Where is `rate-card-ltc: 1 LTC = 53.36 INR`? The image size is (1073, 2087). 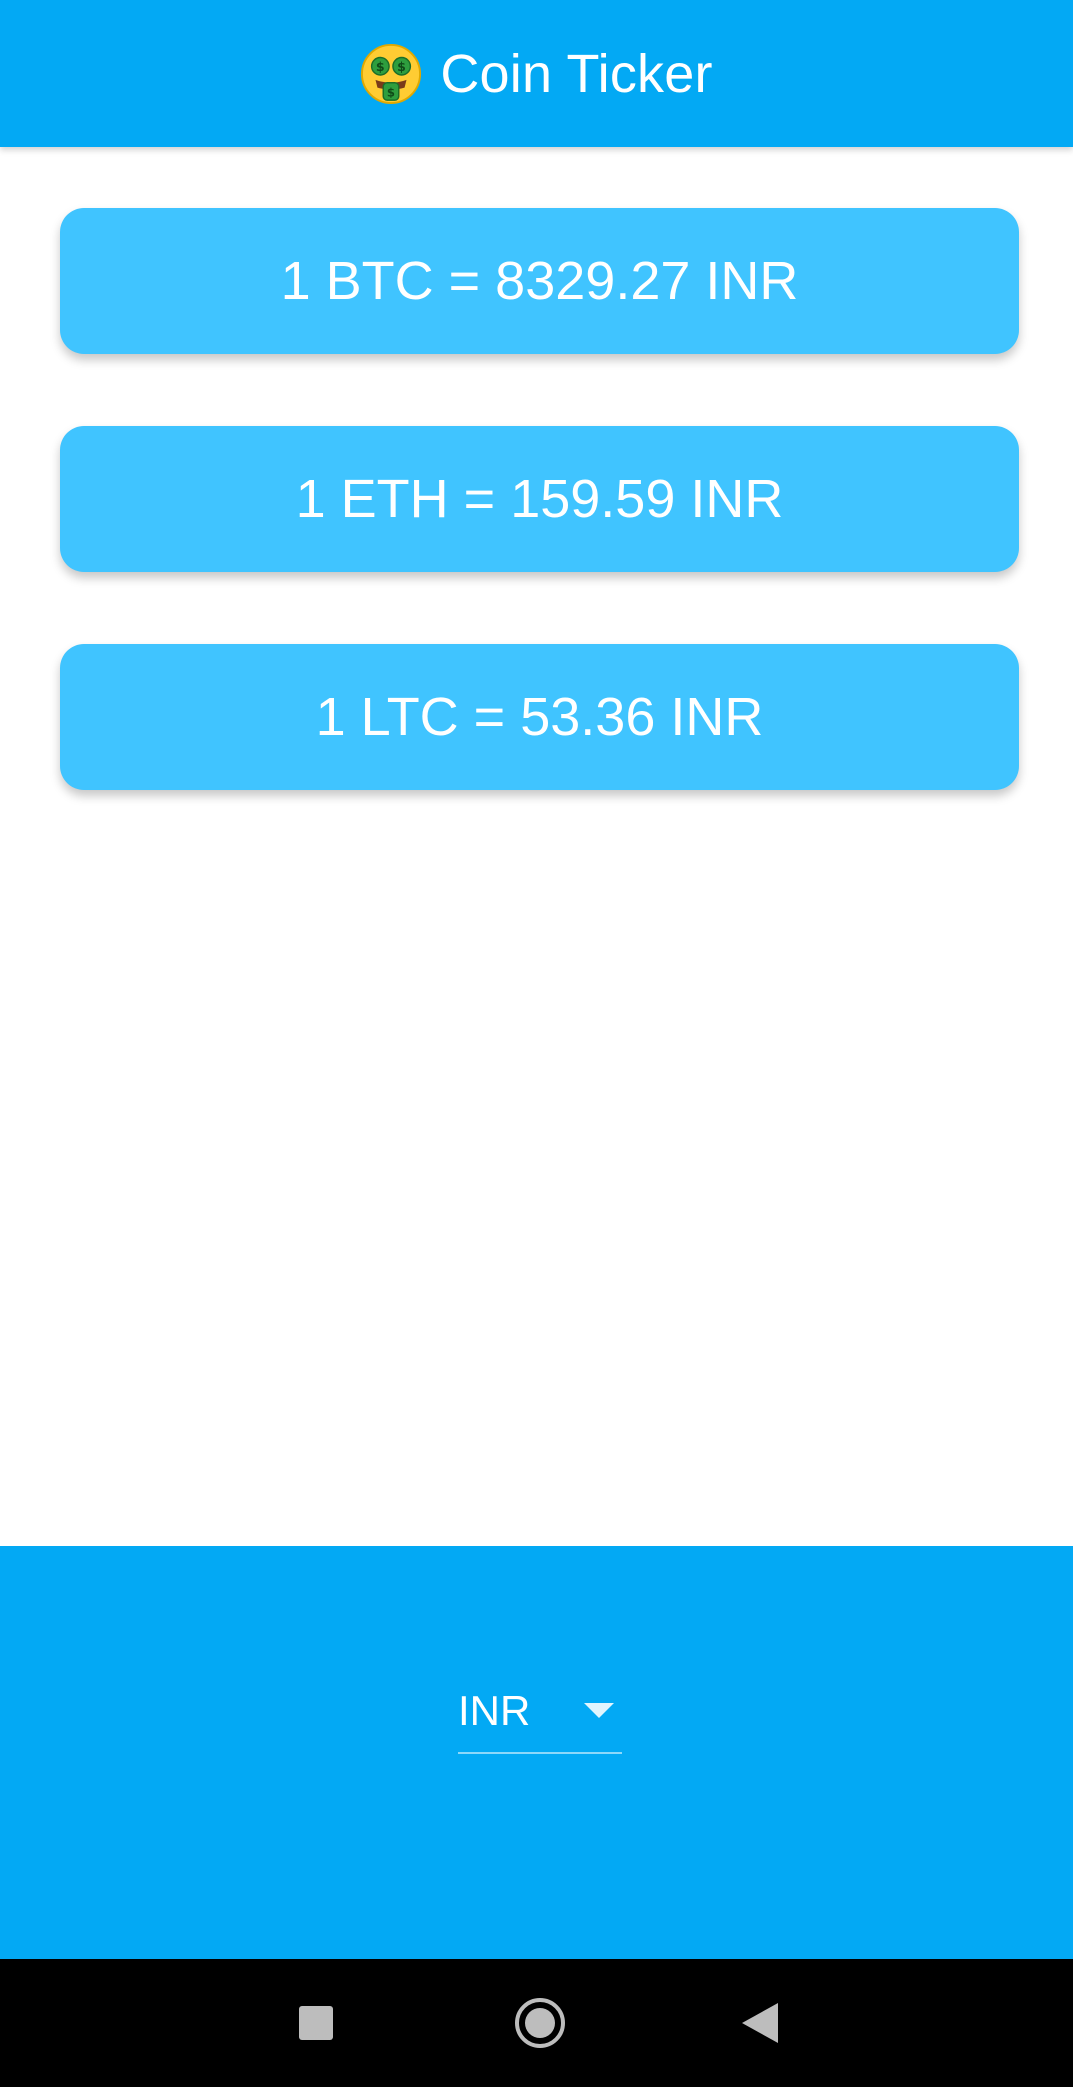 rate-card-ltc: 1 LTC = 53.36 INR is located at coordinates (539, 717).